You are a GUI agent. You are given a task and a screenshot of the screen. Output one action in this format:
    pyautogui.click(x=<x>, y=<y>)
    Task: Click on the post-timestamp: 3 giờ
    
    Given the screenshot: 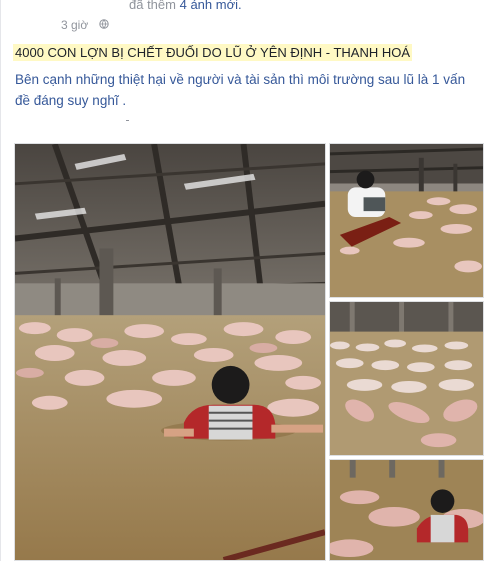 What is the action you would take?
    pyautogui.click(x=74, y=25)
    